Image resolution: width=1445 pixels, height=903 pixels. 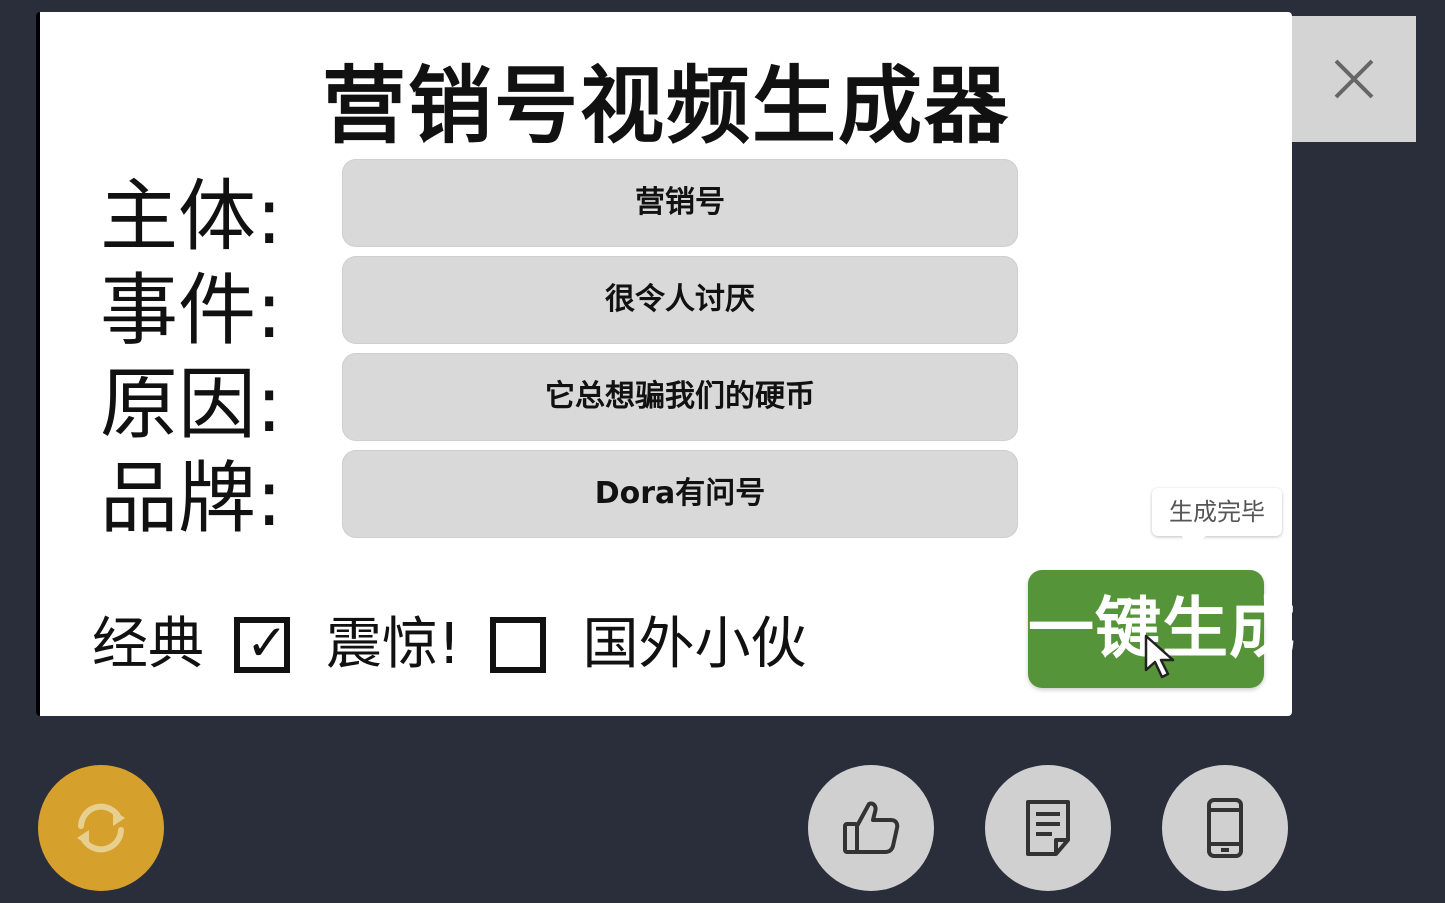 I want to click on phone-icon, so click(x=1225, y=828).